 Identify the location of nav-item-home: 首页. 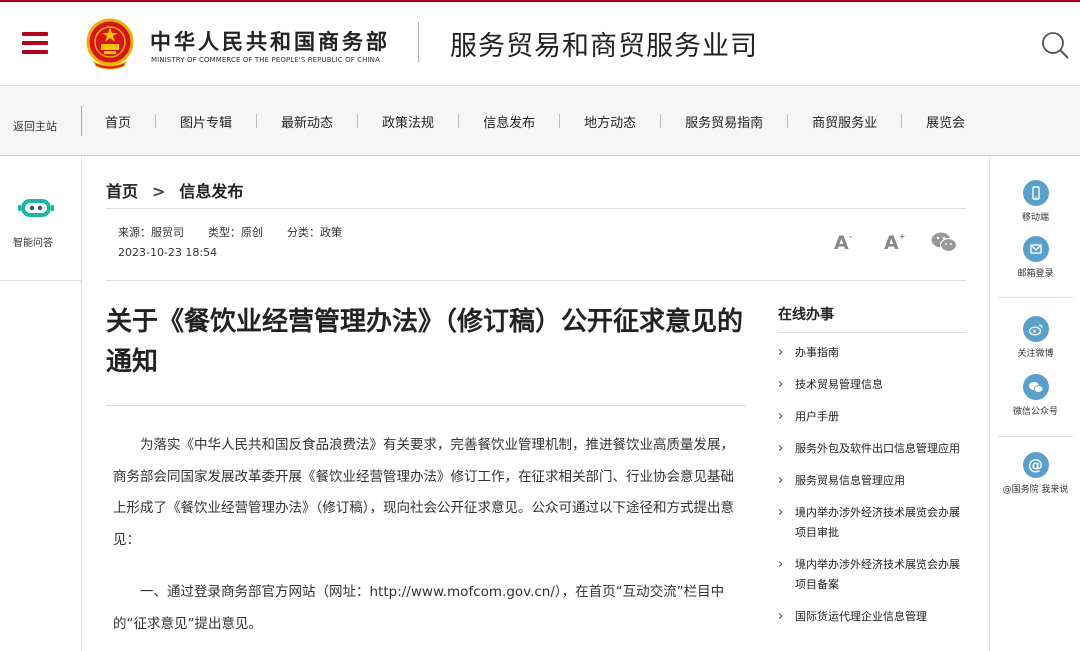
(118, 121).